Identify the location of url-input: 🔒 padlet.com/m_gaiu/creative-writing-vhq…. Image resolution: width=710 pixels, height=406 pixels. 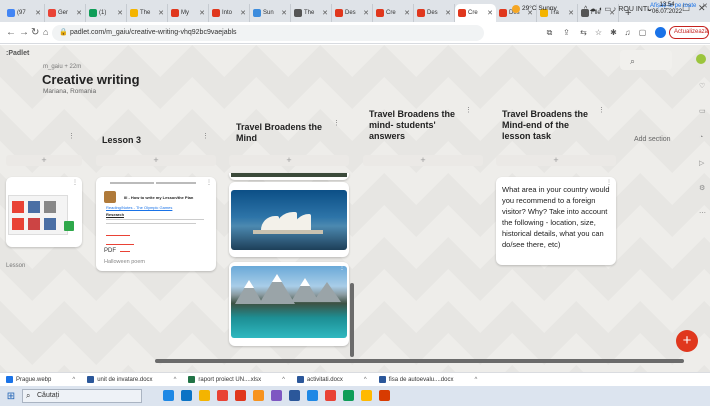
(268, 33).